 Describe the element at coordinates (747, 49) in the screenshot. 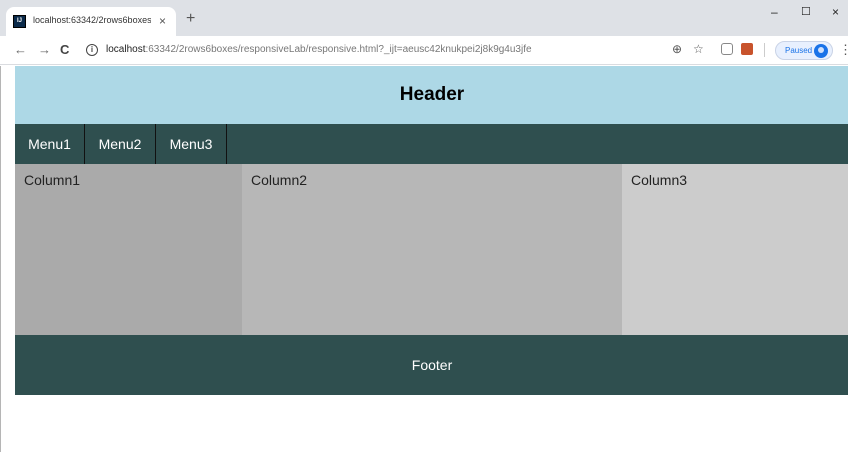

I see `pdf-icon` at that location.